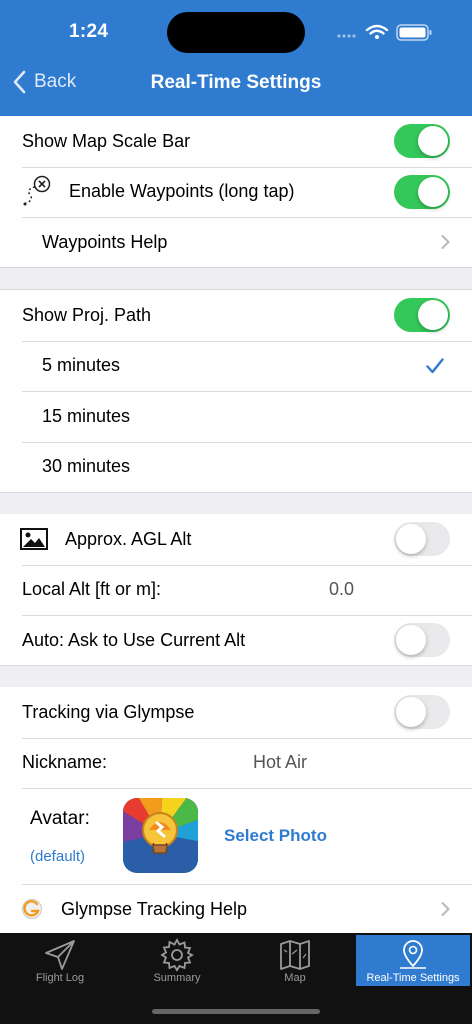 Image resolution: width=472 pixels, height=1024 pixels. Describe the element at coordinates (32, 909) in the screenshot. I see `glympse-logo-icon` at that location.